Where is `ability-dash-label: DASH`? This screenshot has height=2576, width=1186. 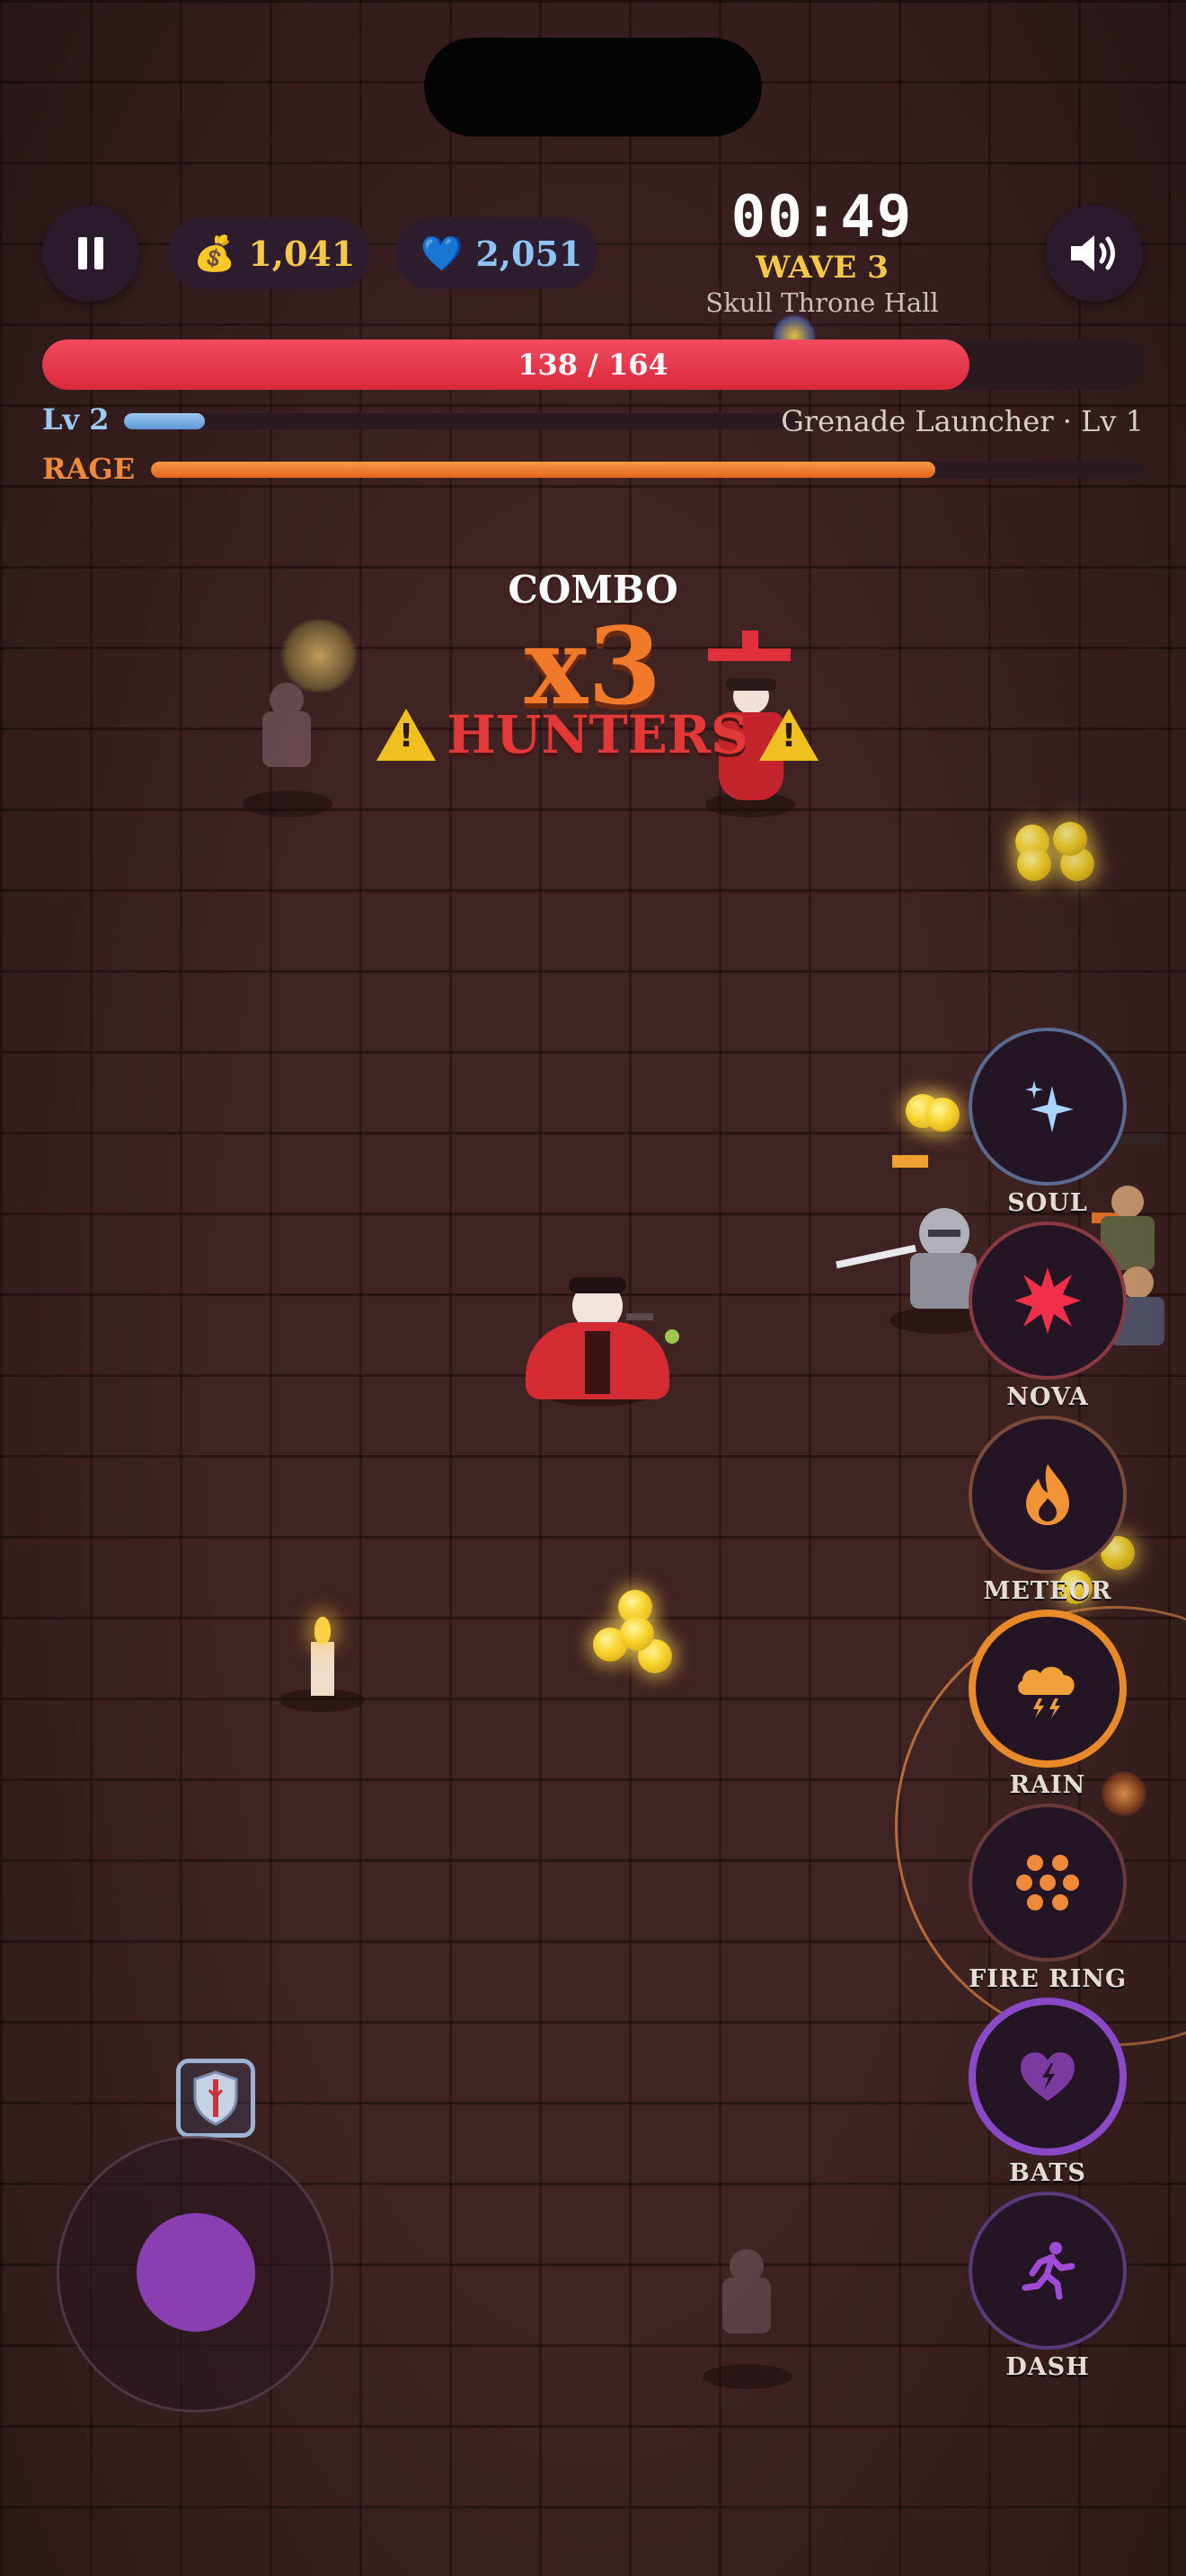
ability-dash-label: DASH is located at coordinates (1047, 2367).